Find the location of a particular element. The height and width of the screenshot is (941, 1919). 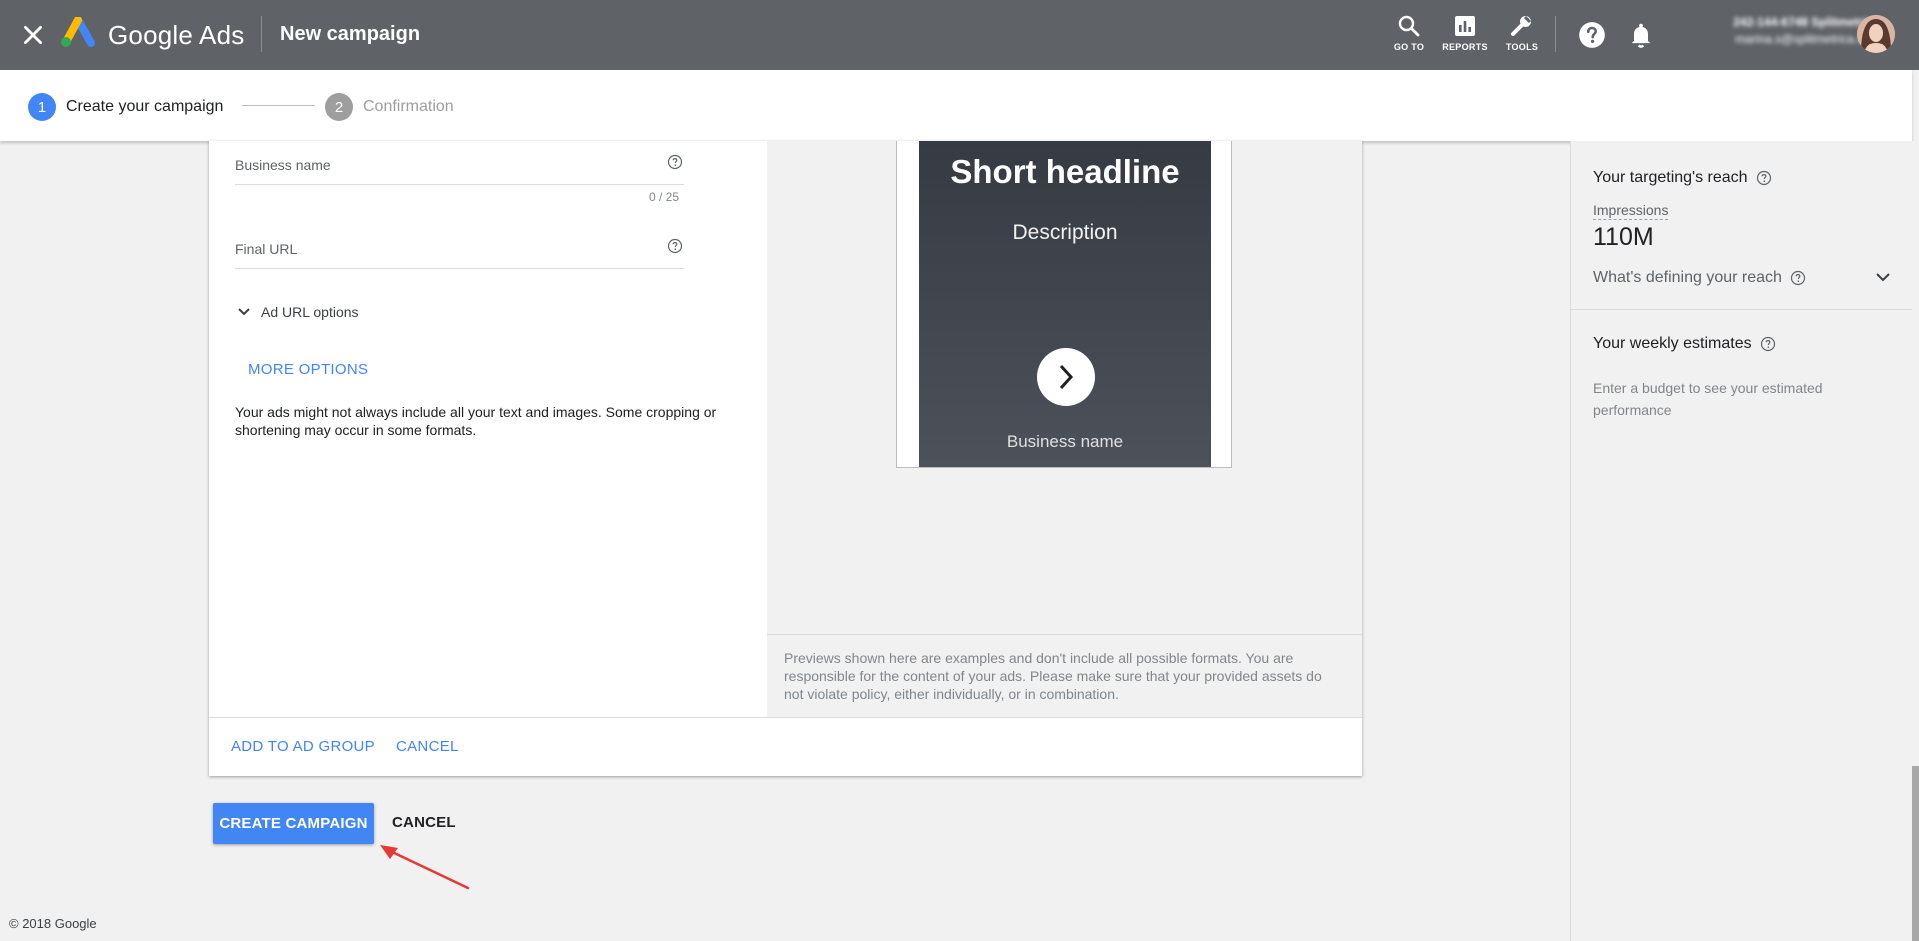

step-connector is located at coordinates (278, 105).